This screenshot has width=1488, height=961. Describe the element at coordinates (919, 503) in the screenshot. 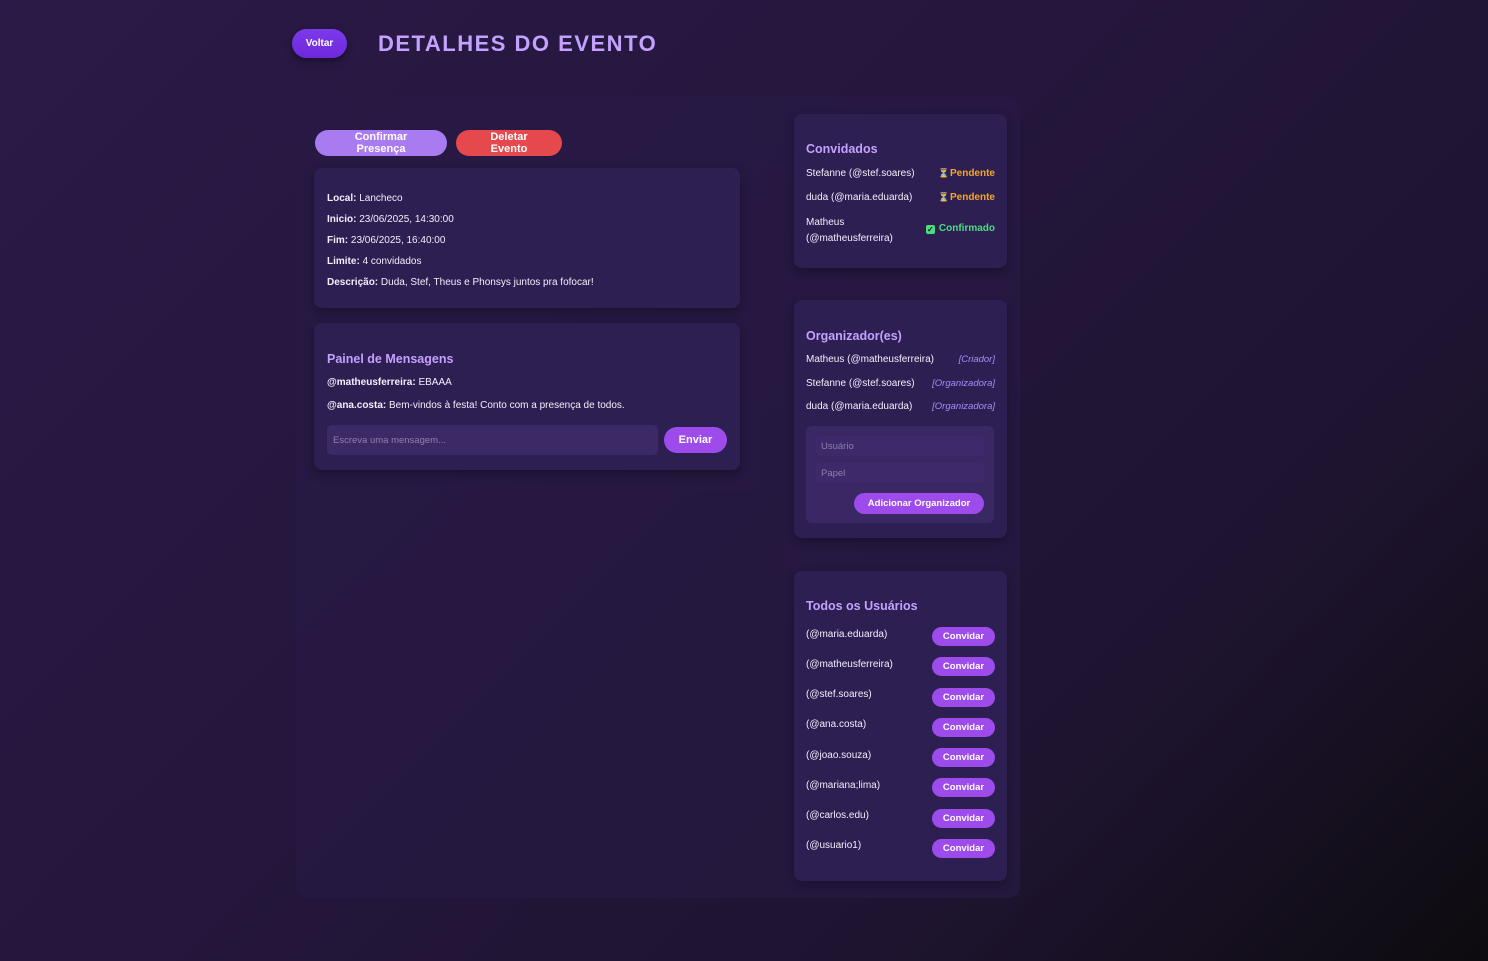

I see `add-organizer-button: Adicionar Organizador` at that location.